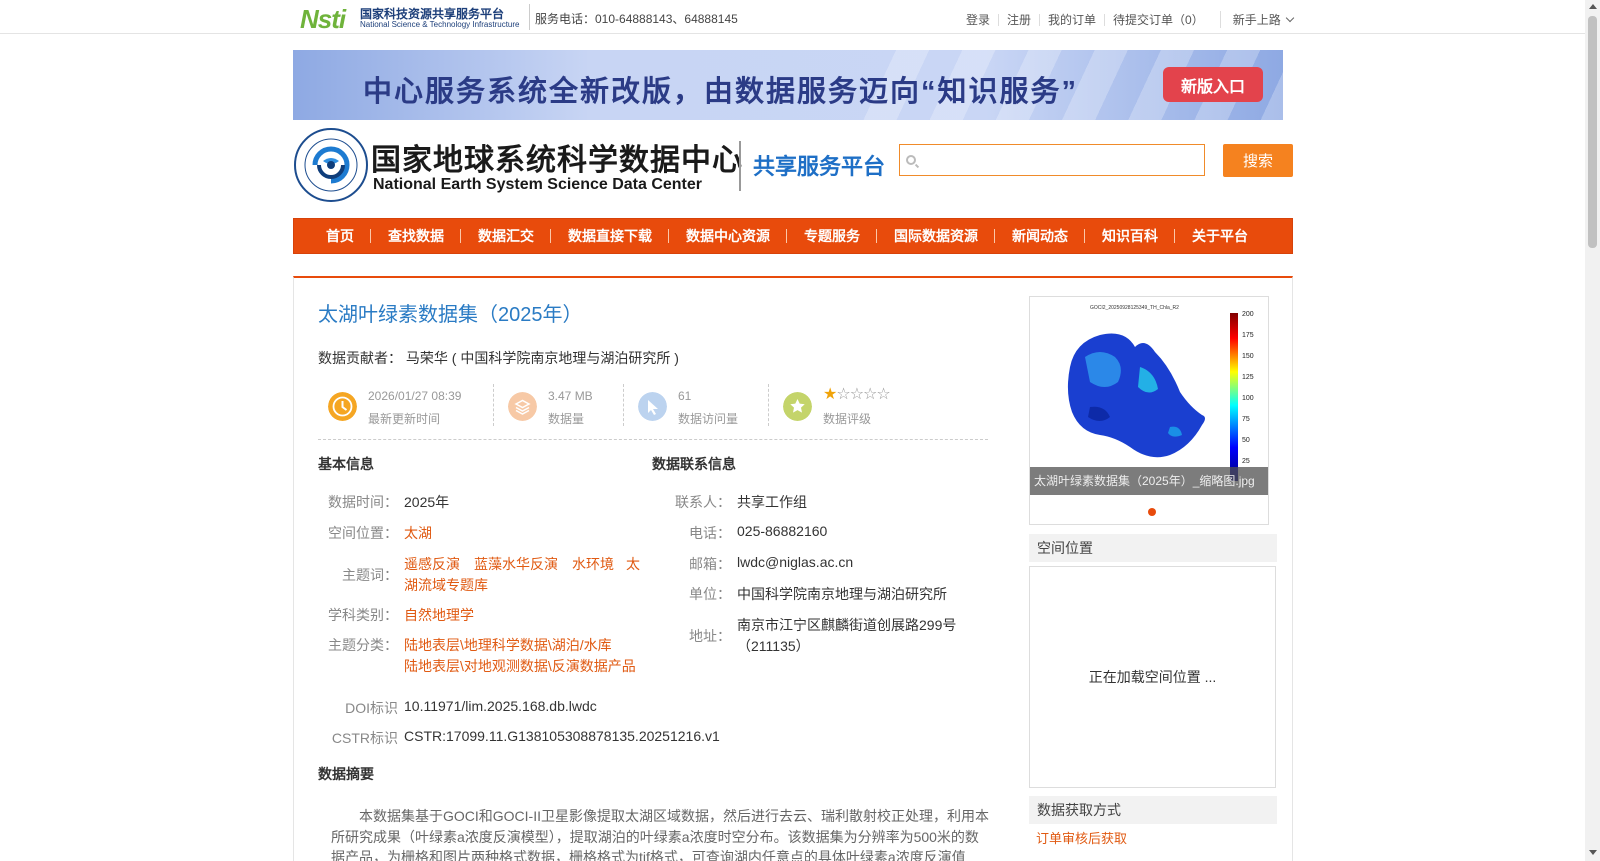  I want to click on spatial-location-header: 空间位置, so click(1153, 548).